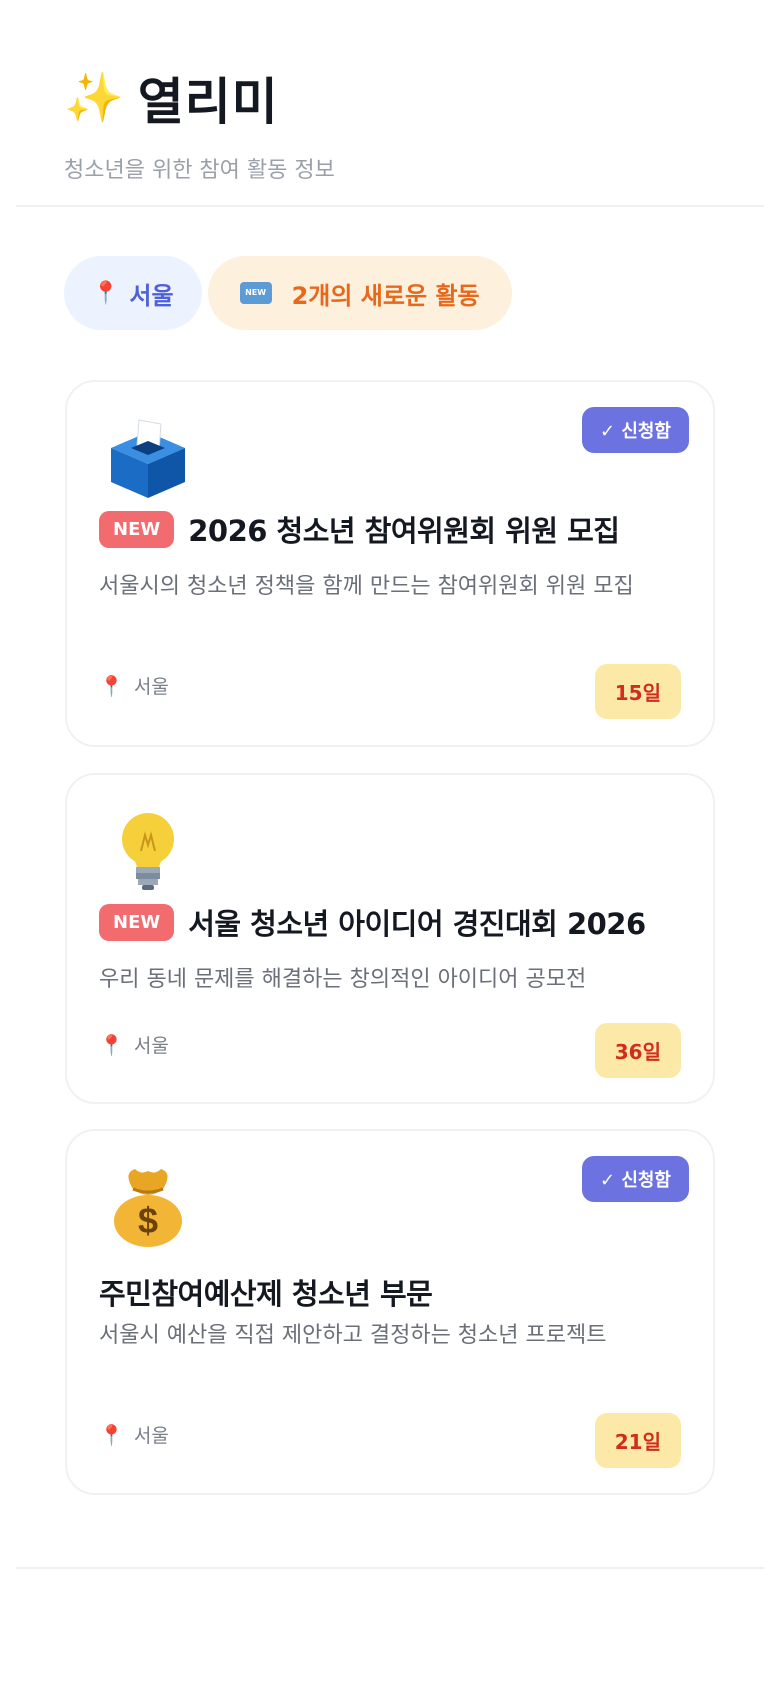  What do you see at coordinates (266, 1294) in the screenshot?
I see `card-title: 주민참여예산제 청소년 부문` at bounding box center [266, 1294].